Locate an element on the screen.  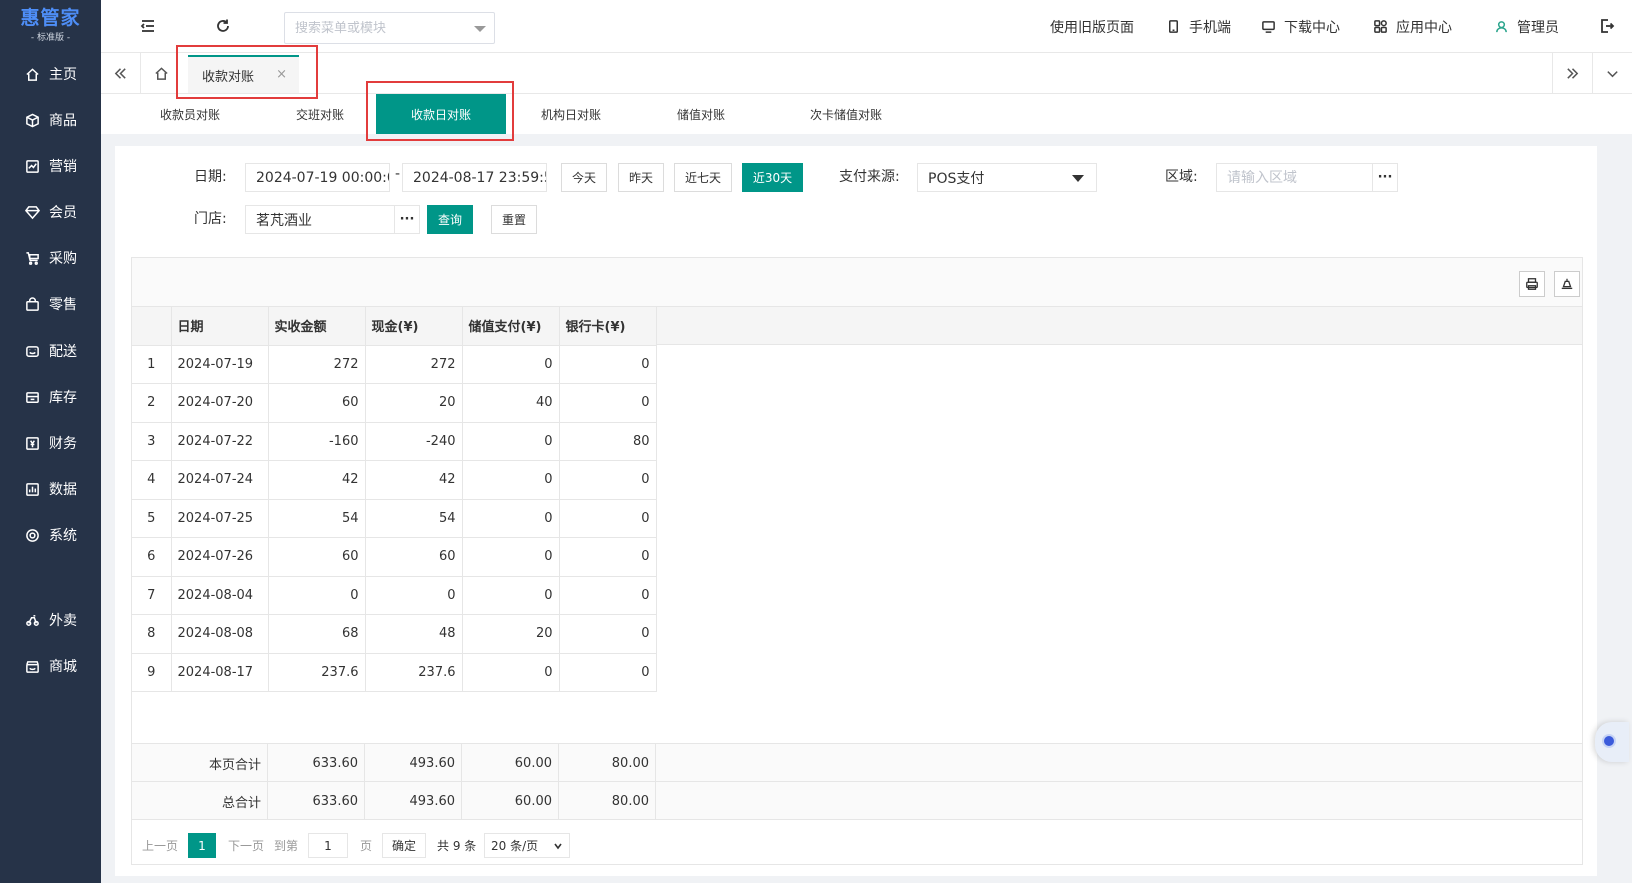
last-7-days-button: 近七天 is located at coordinates (703, 177).